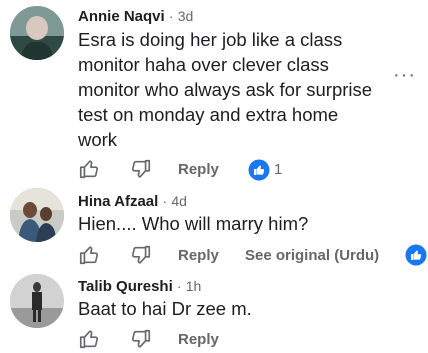 This screenshot has height=353, width=428. I want to click on author-line: Hina Afzaal · 4d, so click(132, 201).